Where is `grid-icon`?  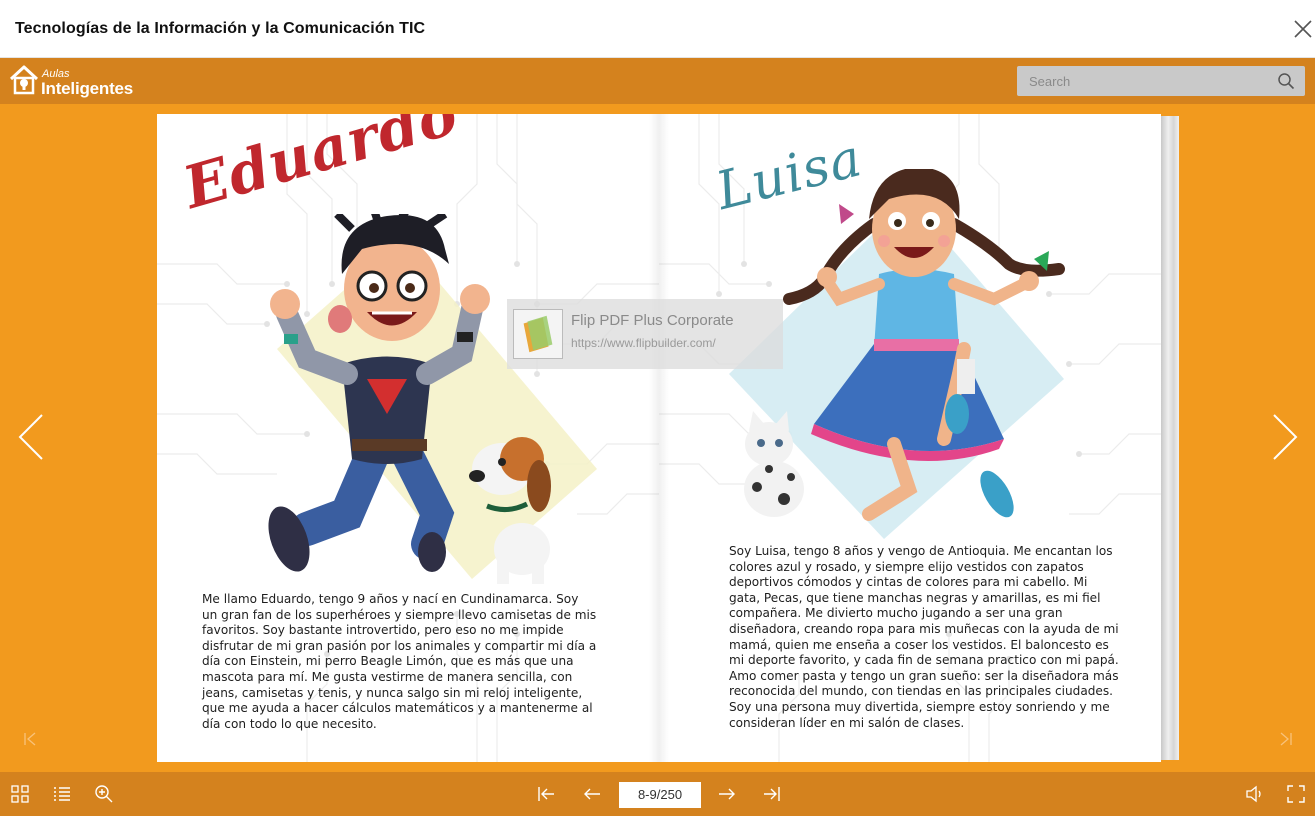 grid-icon is located at coordinates (20, 794).